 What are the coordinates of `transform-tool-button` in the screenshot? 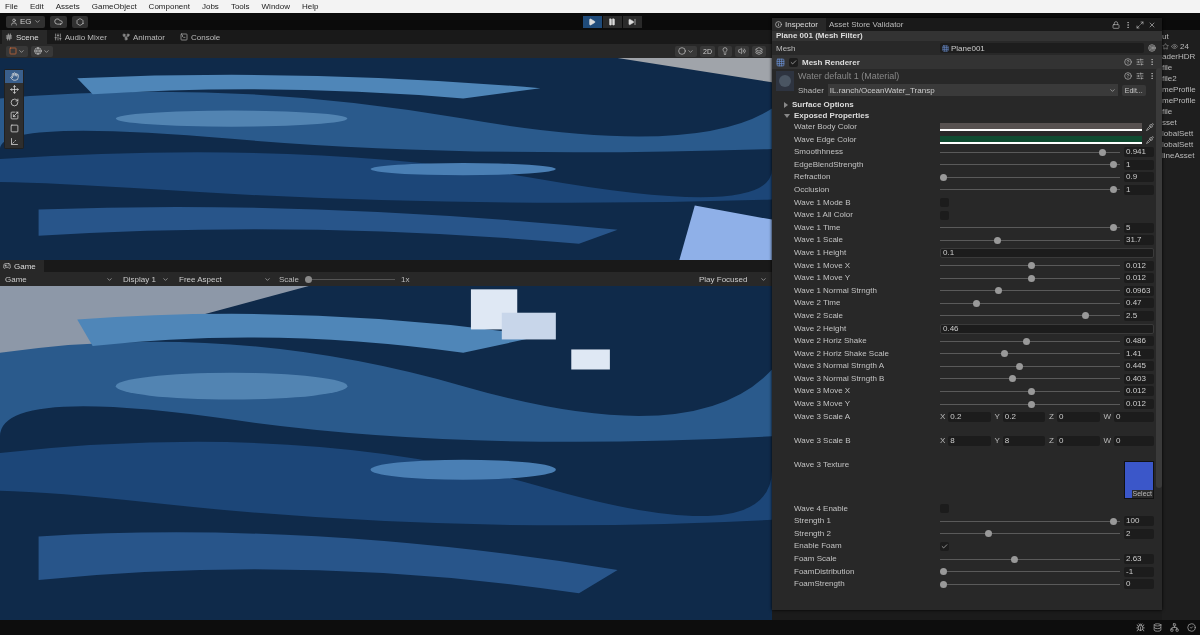 It's located at (14, 141).